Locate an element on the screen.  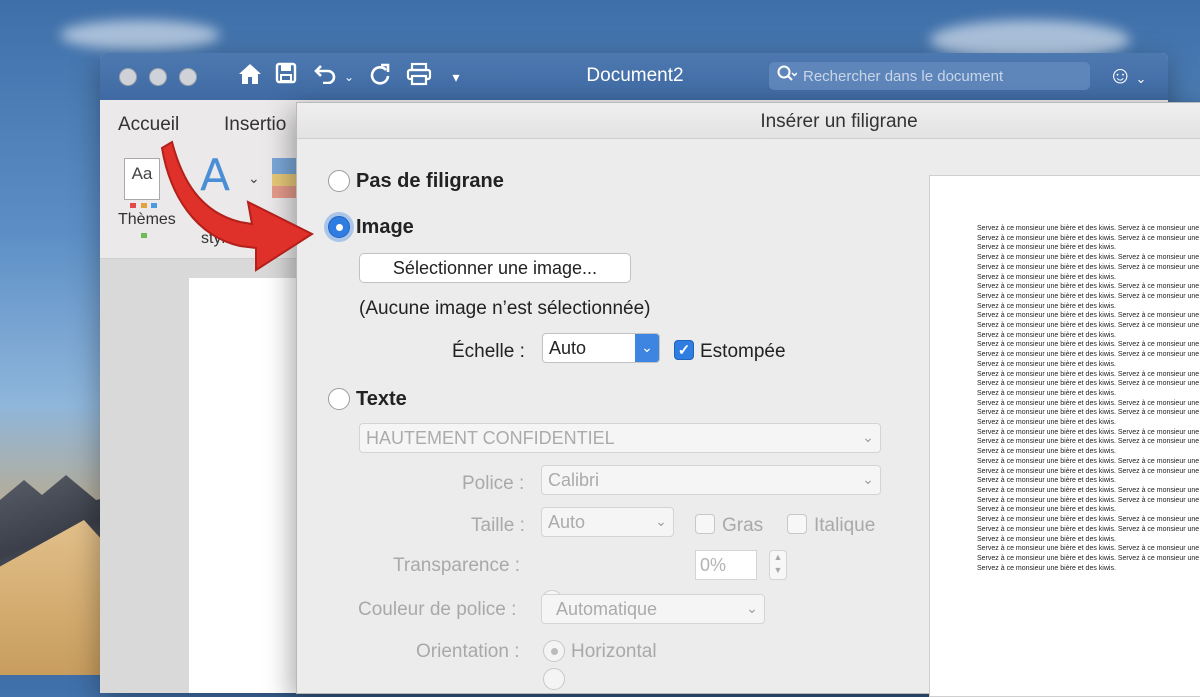
search-placeholder: Rechercher dans le document is located at coordinates (903, 76).